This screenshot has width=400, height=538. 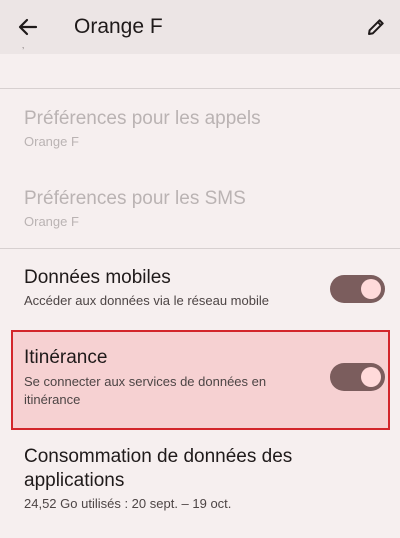 What do you see at coordinates (74, 480) in the screenshot?
I see `app-data-usage-title-line2: applications` at bounding box center [74, 480].